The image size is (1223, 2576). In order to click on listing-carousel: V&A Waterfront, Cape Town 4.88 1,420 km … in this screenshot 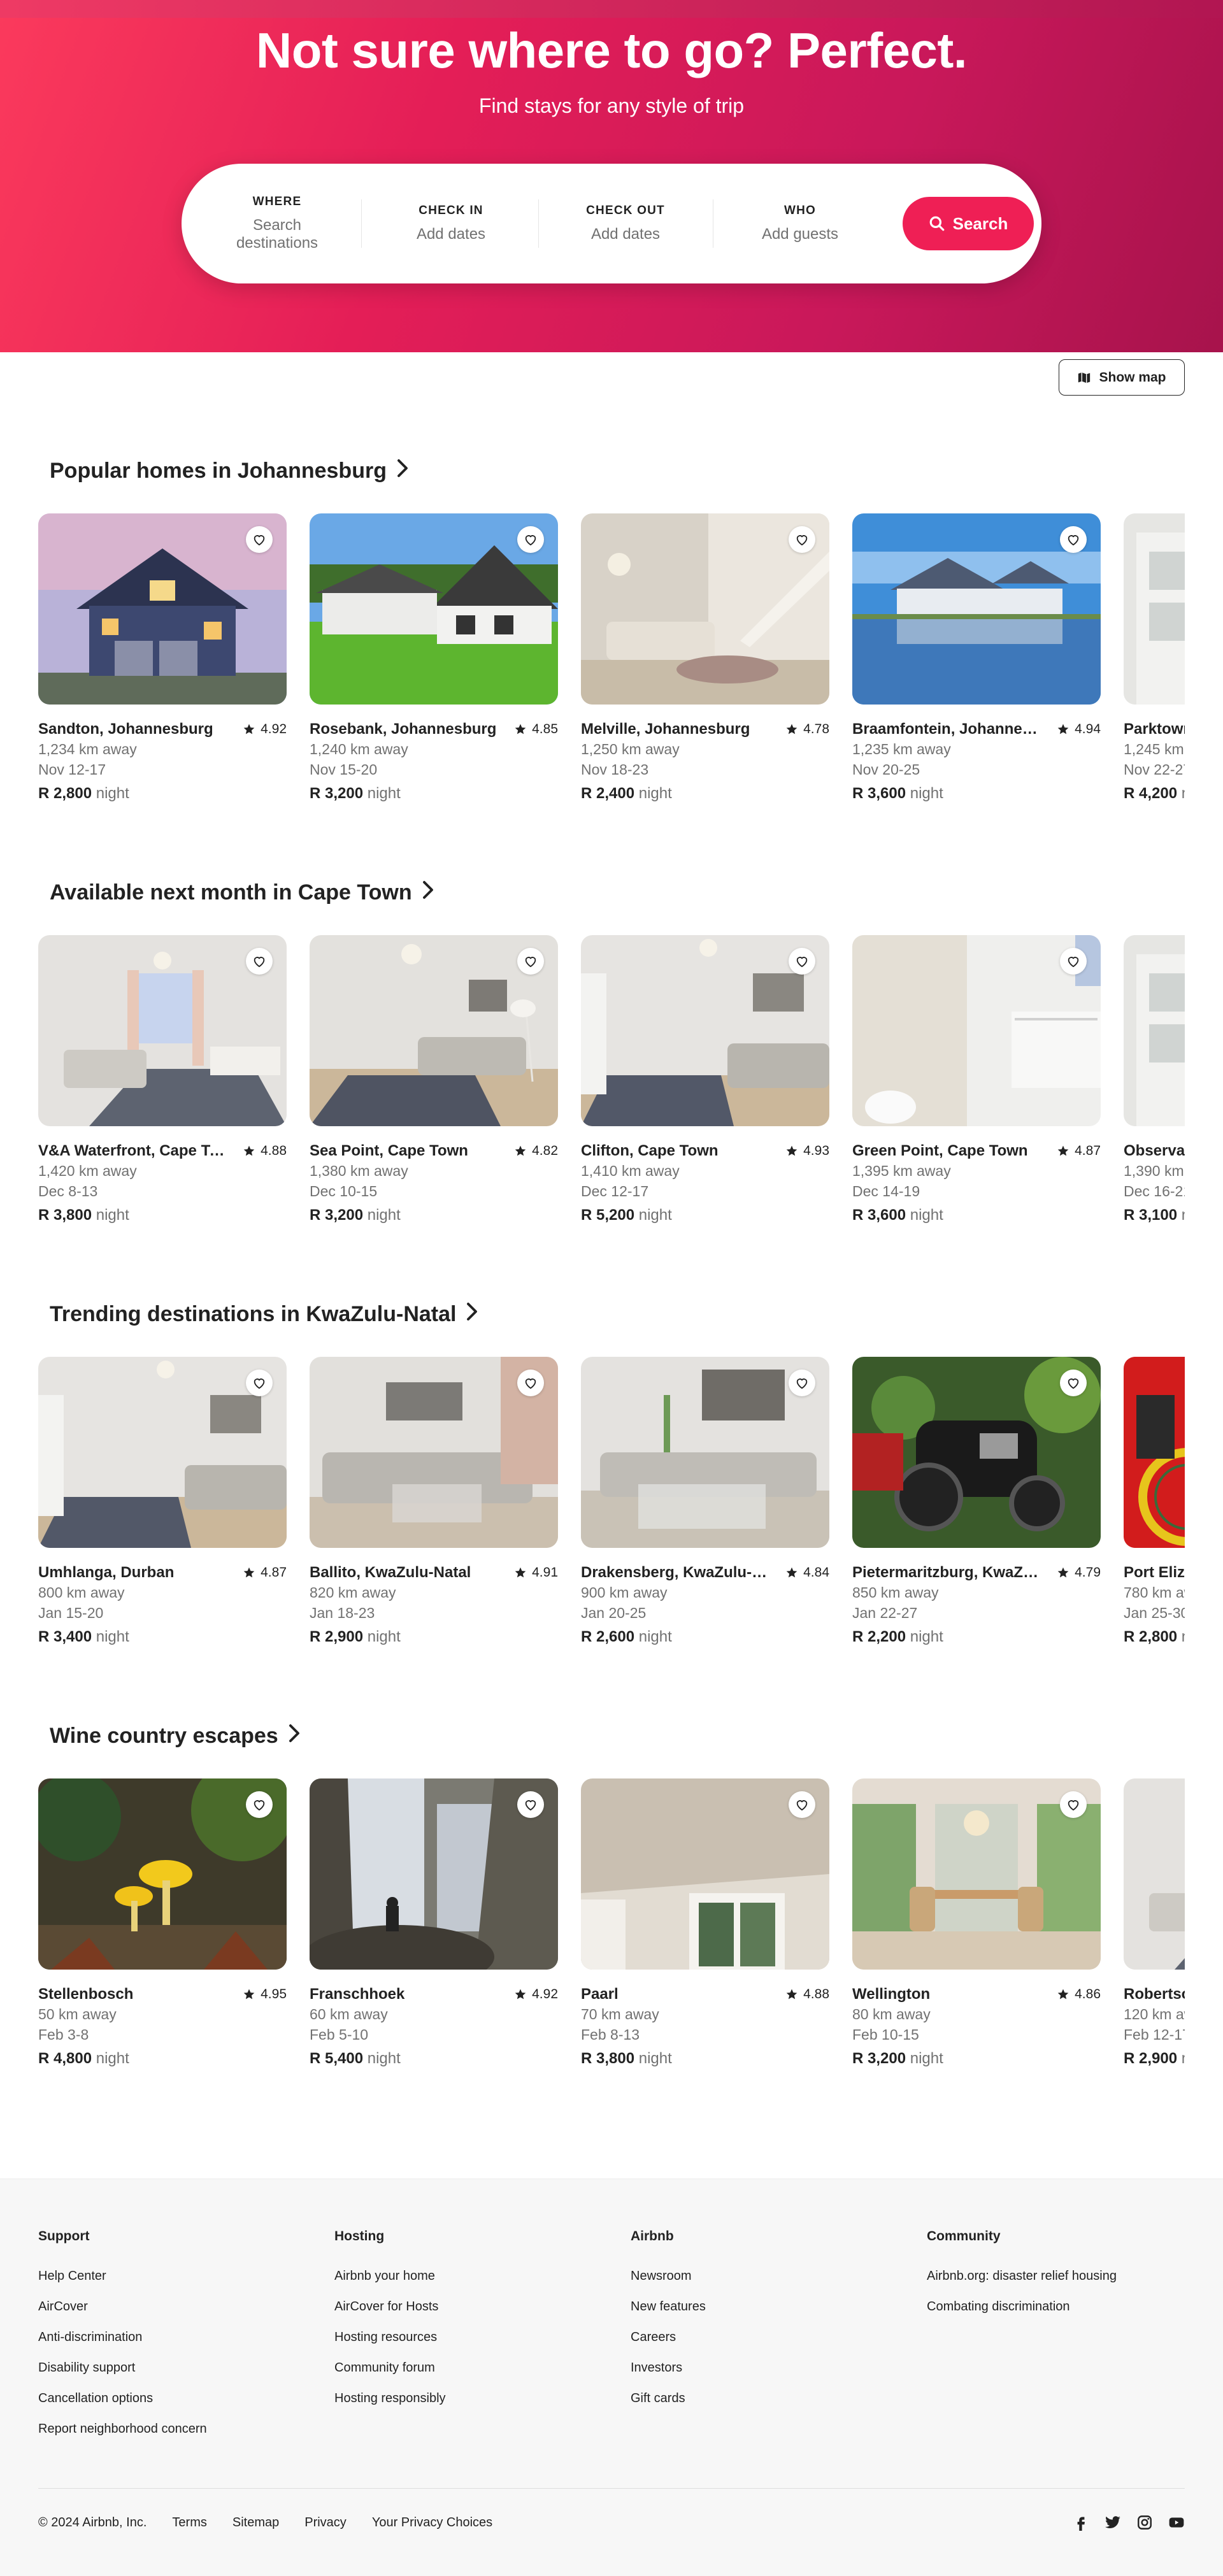, I will do `click(612, 1081)`.